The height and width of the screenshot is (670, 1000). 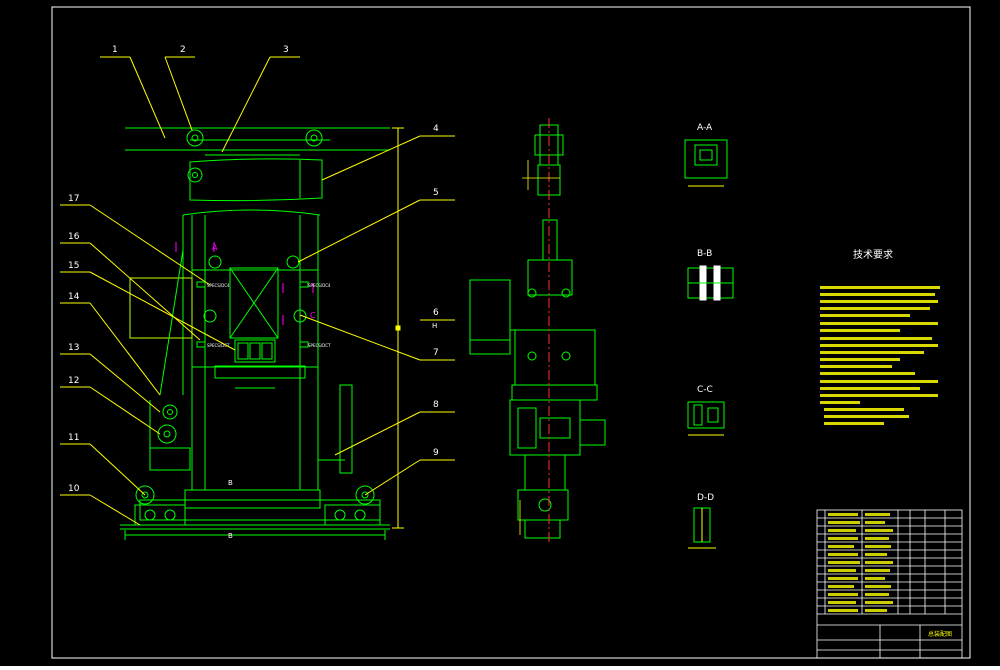 What do you see at coordinates (73, 266) in the screenshot?
I see `balloon-15: 15` at bounding box center [73, 266].